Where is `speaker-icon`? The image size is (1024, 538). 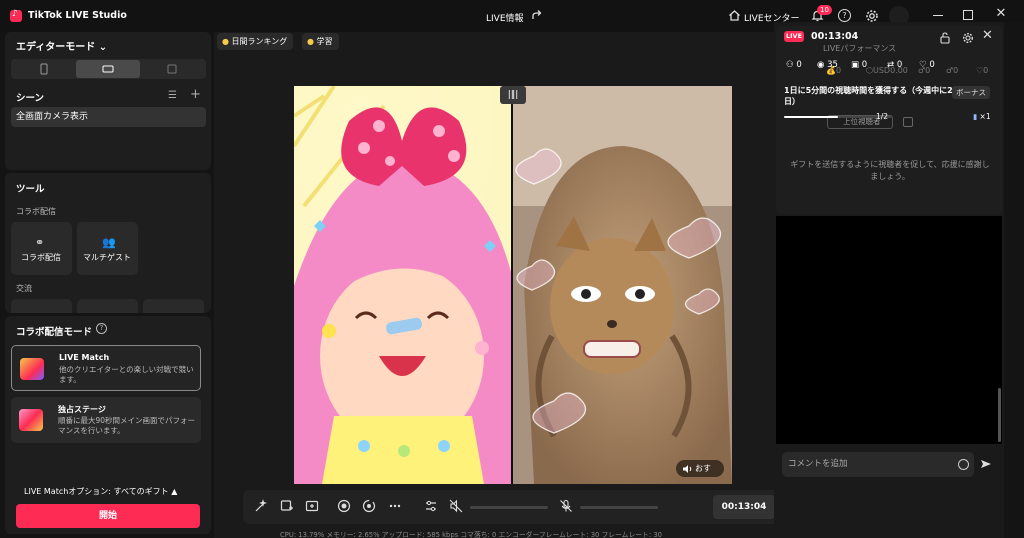
speaker-icon is located at coordinates (687, 469).